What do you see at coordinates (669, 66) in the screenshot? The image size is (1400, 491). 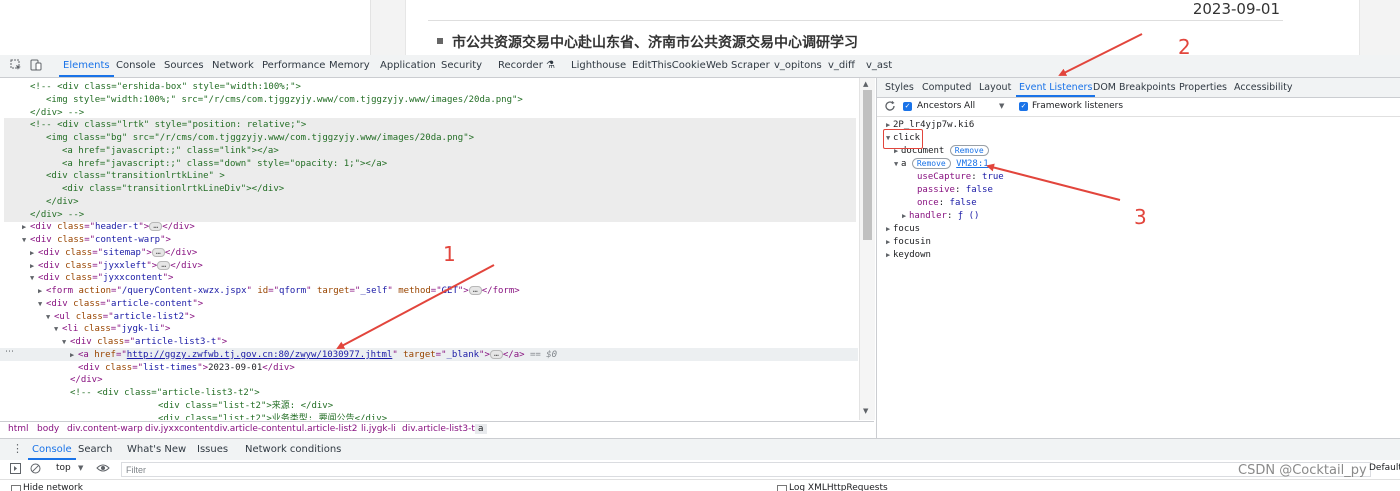 I see `tab-editthiscookie: EditThisCookie` at bounding box center [669, 66].